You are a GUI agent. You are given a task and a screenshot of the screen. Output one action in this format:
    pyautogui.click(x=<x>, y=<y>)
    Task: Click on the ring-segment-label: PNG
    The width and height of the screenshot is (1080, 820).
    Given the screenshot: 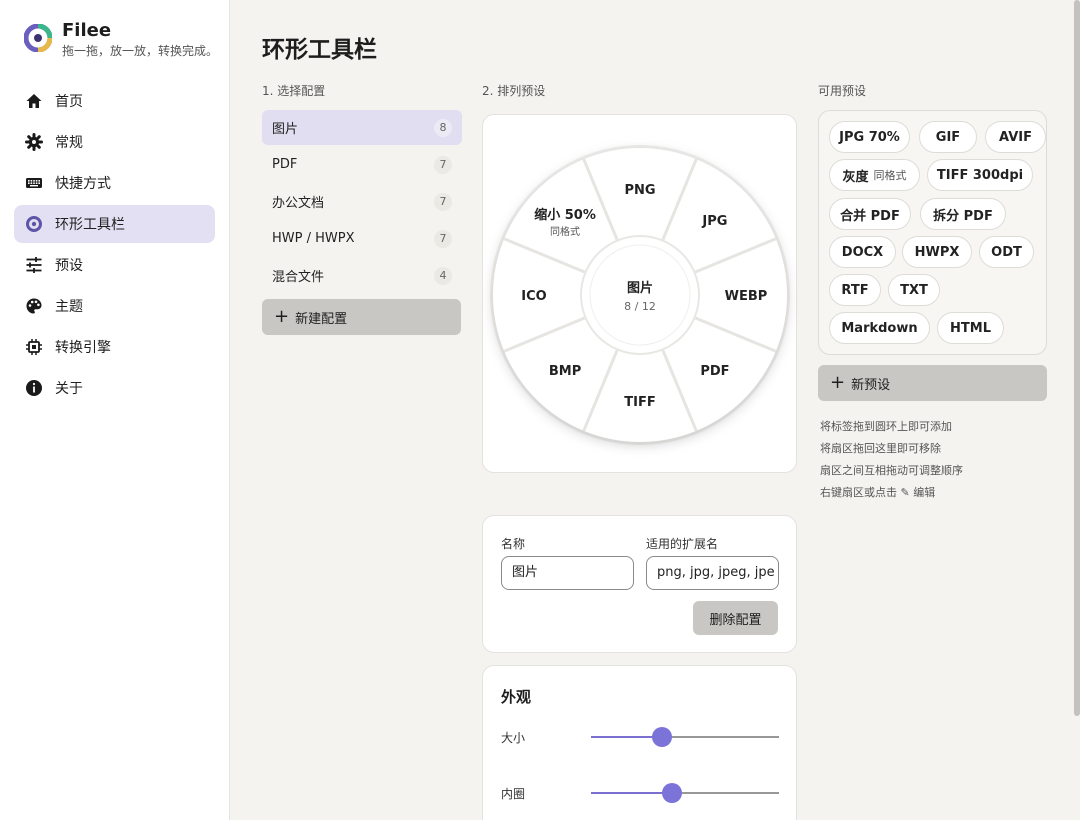 What is the action you would take?
    pyautogui.click(x=639, y=190)
    